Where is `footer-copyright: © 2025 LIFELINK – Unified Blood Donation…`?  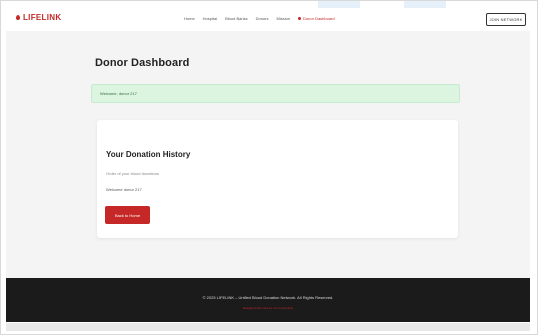
footer-copyright: © 2025 LIFELINK – Unified Blood Donation… is located at coordinates (268, 297).